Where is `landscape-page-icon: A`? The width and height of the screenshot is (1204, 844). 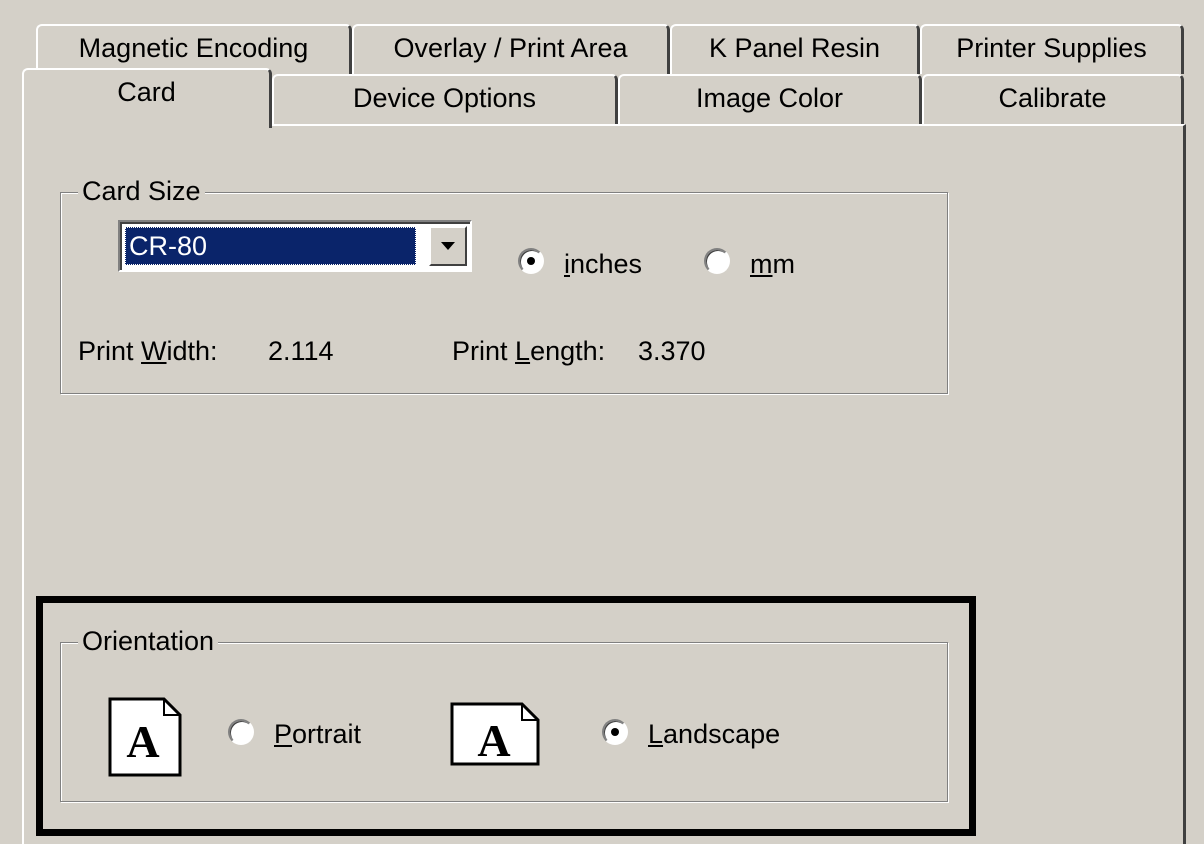 landscape-page-icon: A is located at coordinates (495, 734).